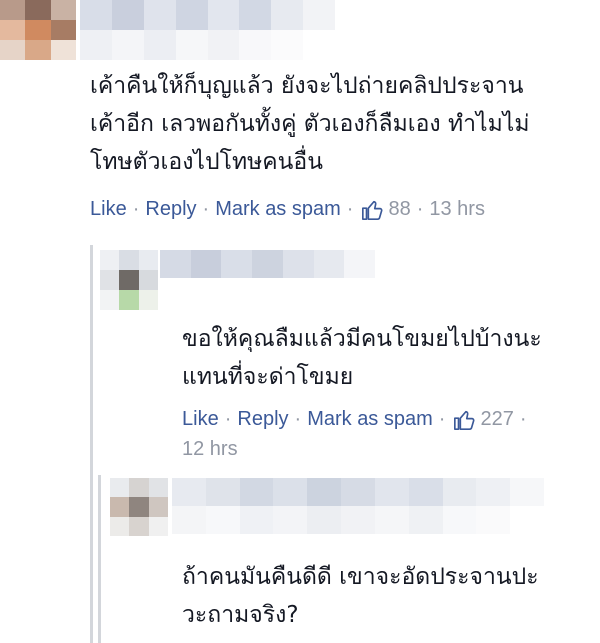 The image size is (600, 643). I want to click on comment-line: โทษตัวเองไปโทษคนอื่น, so click(206, 162).